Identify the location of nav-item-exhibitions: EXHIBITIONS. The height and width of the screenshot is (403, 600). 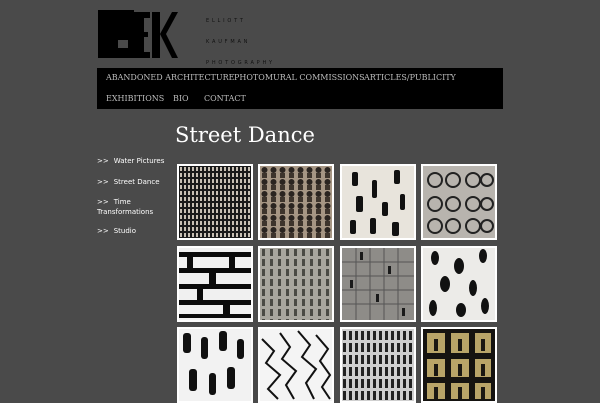
(135, 98).